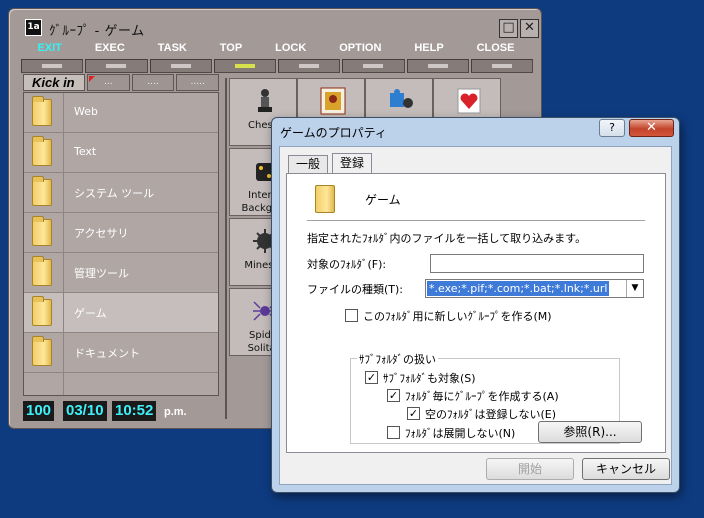 The width and height of the screenshot is (704, 518). What do you see at coordinates (308, 164) in the screenshot?
I see `tab-general: 一般` at bounding box center [308, 164].